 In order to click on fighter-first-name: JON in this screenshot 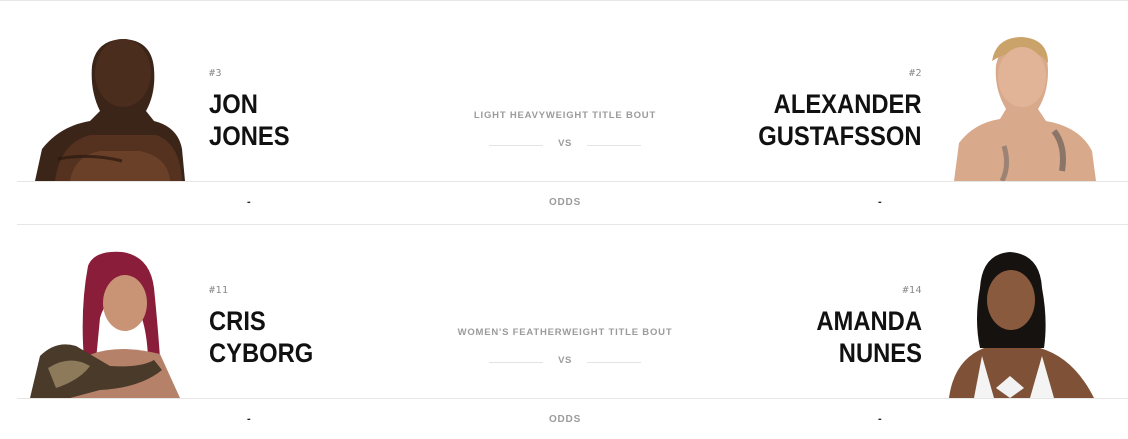, I will do `click(233, 104)`.